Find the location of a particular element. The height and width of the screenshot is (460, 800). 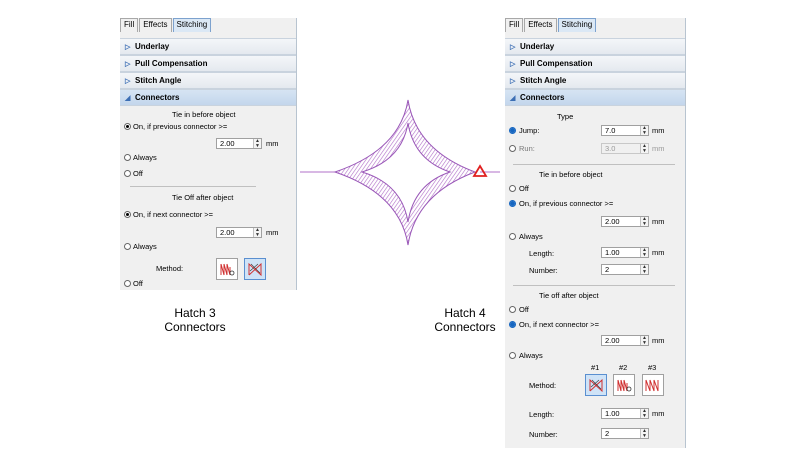

start-marker-icon is located at coordinates (480, 170).